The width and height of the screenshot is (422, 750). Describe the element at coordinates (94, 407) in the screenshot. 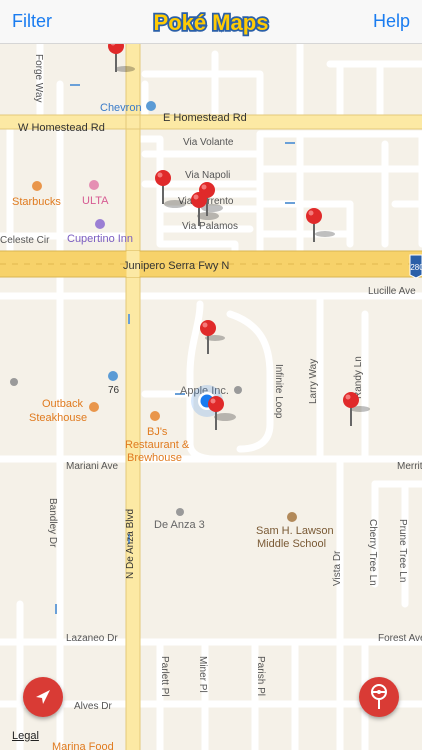

I see `restaurant-icon` at that location.